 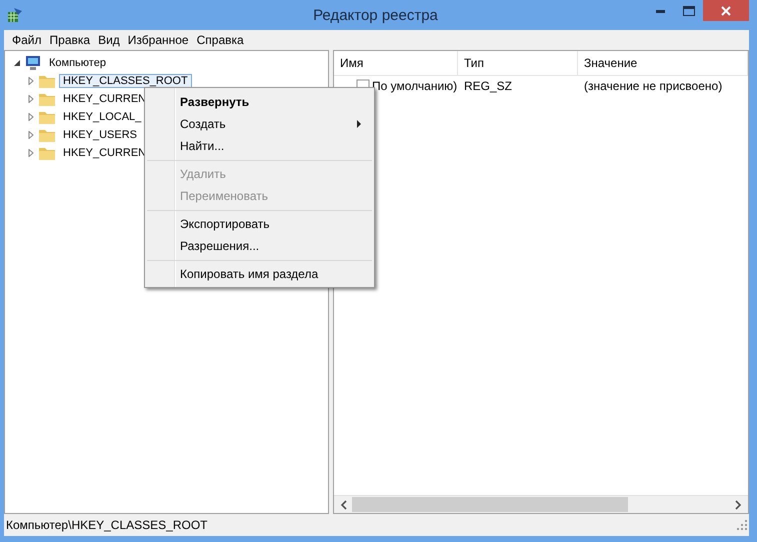 I want to click on menu-option: Создать, so click(x=259, y=124).